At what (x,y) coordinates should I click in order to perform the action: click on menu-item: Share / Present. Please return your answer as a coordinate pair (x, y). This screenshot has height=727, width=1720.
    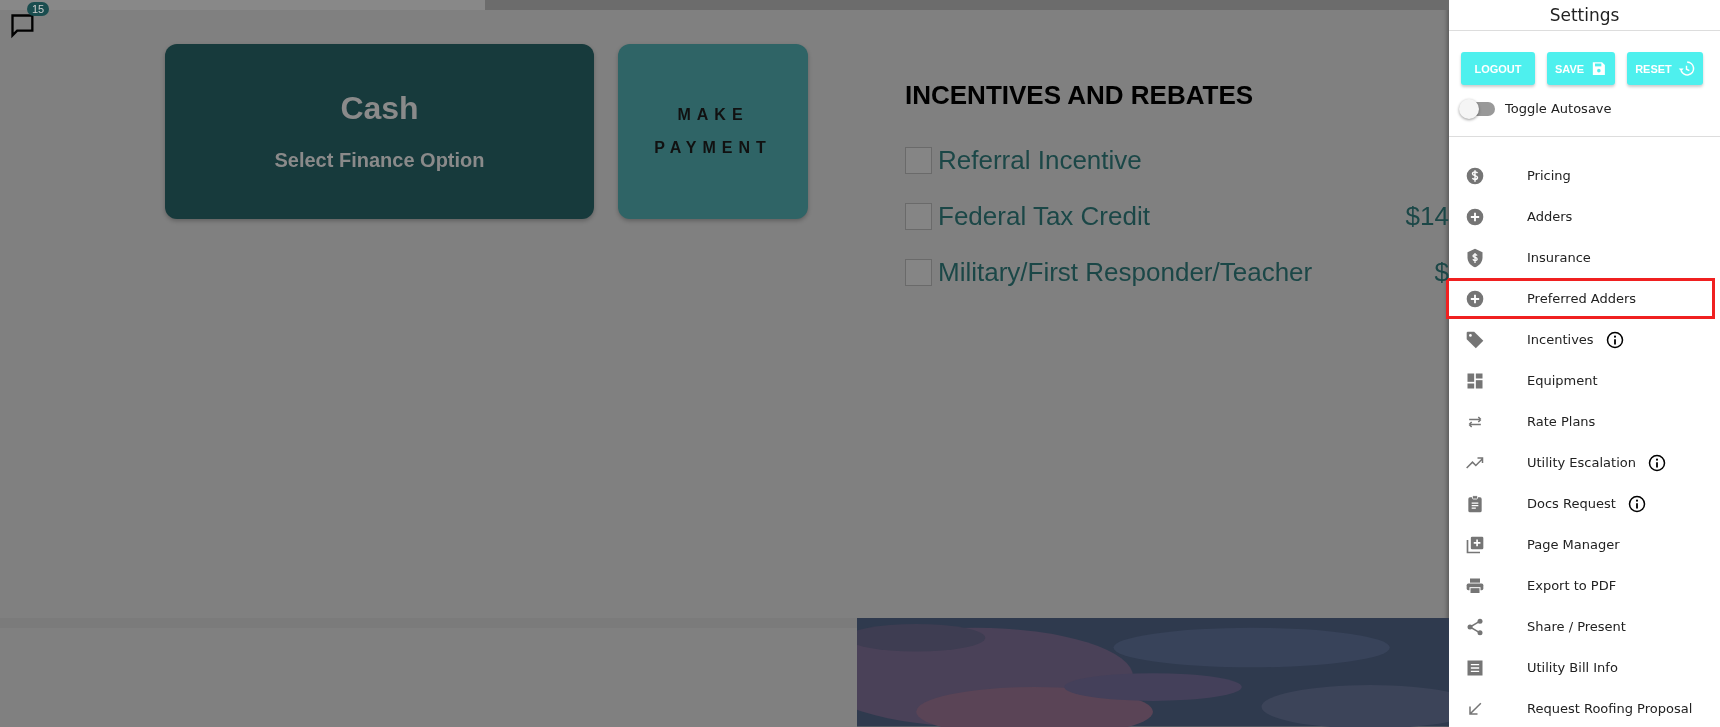
    Looking at the image, I should click on (1580, 626).